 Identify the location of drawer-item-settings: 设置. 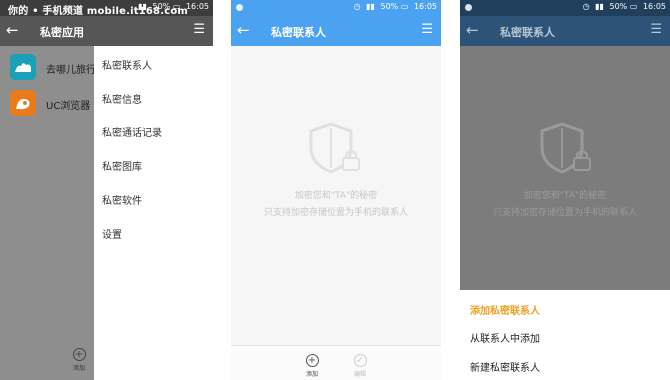
(112, 233).